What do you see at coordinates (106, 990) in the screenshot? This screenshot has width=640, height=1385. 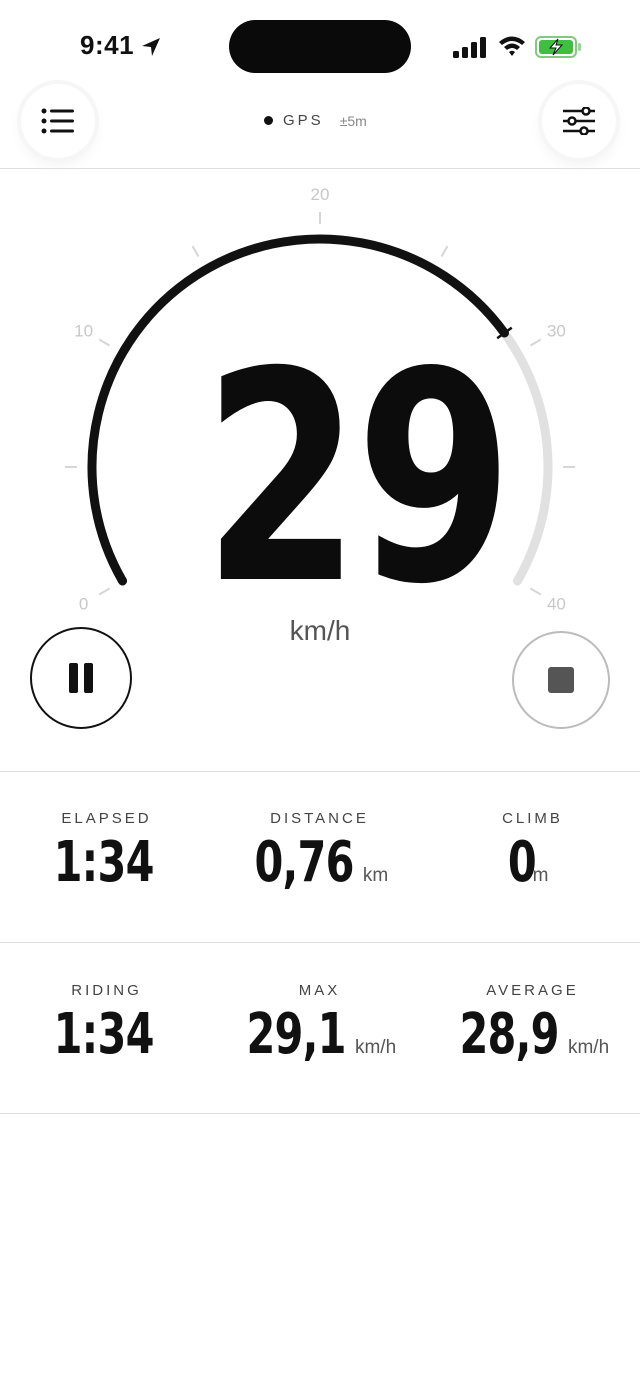 I see `stat-label: RIDING` at bounding box center [106, 990].